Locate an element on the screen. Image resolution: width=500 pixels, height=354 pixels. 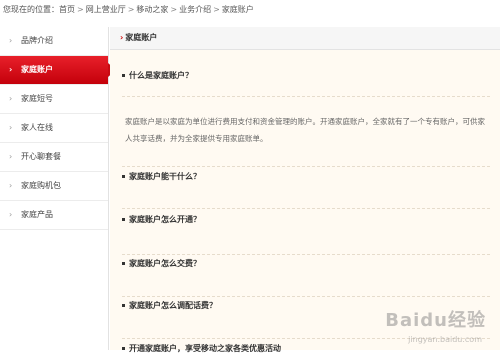
watermark-url: jingyan.baidu.com is located at coordinates (445, 339).